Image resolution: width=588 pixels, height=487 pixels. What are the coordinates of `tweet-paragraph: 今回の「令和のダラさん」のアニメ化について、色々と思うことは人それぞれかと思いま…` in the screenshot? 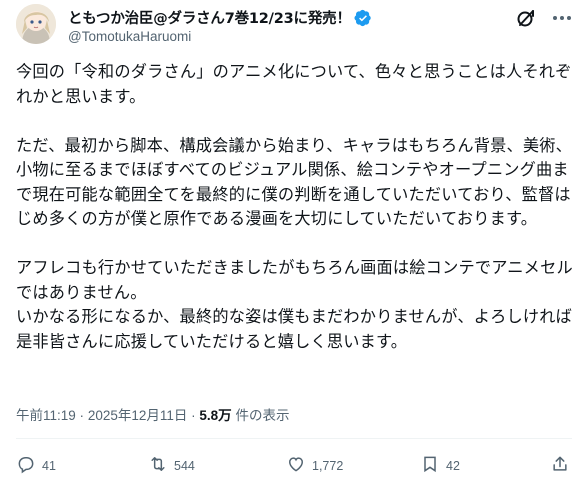 It's located at (294, 84).